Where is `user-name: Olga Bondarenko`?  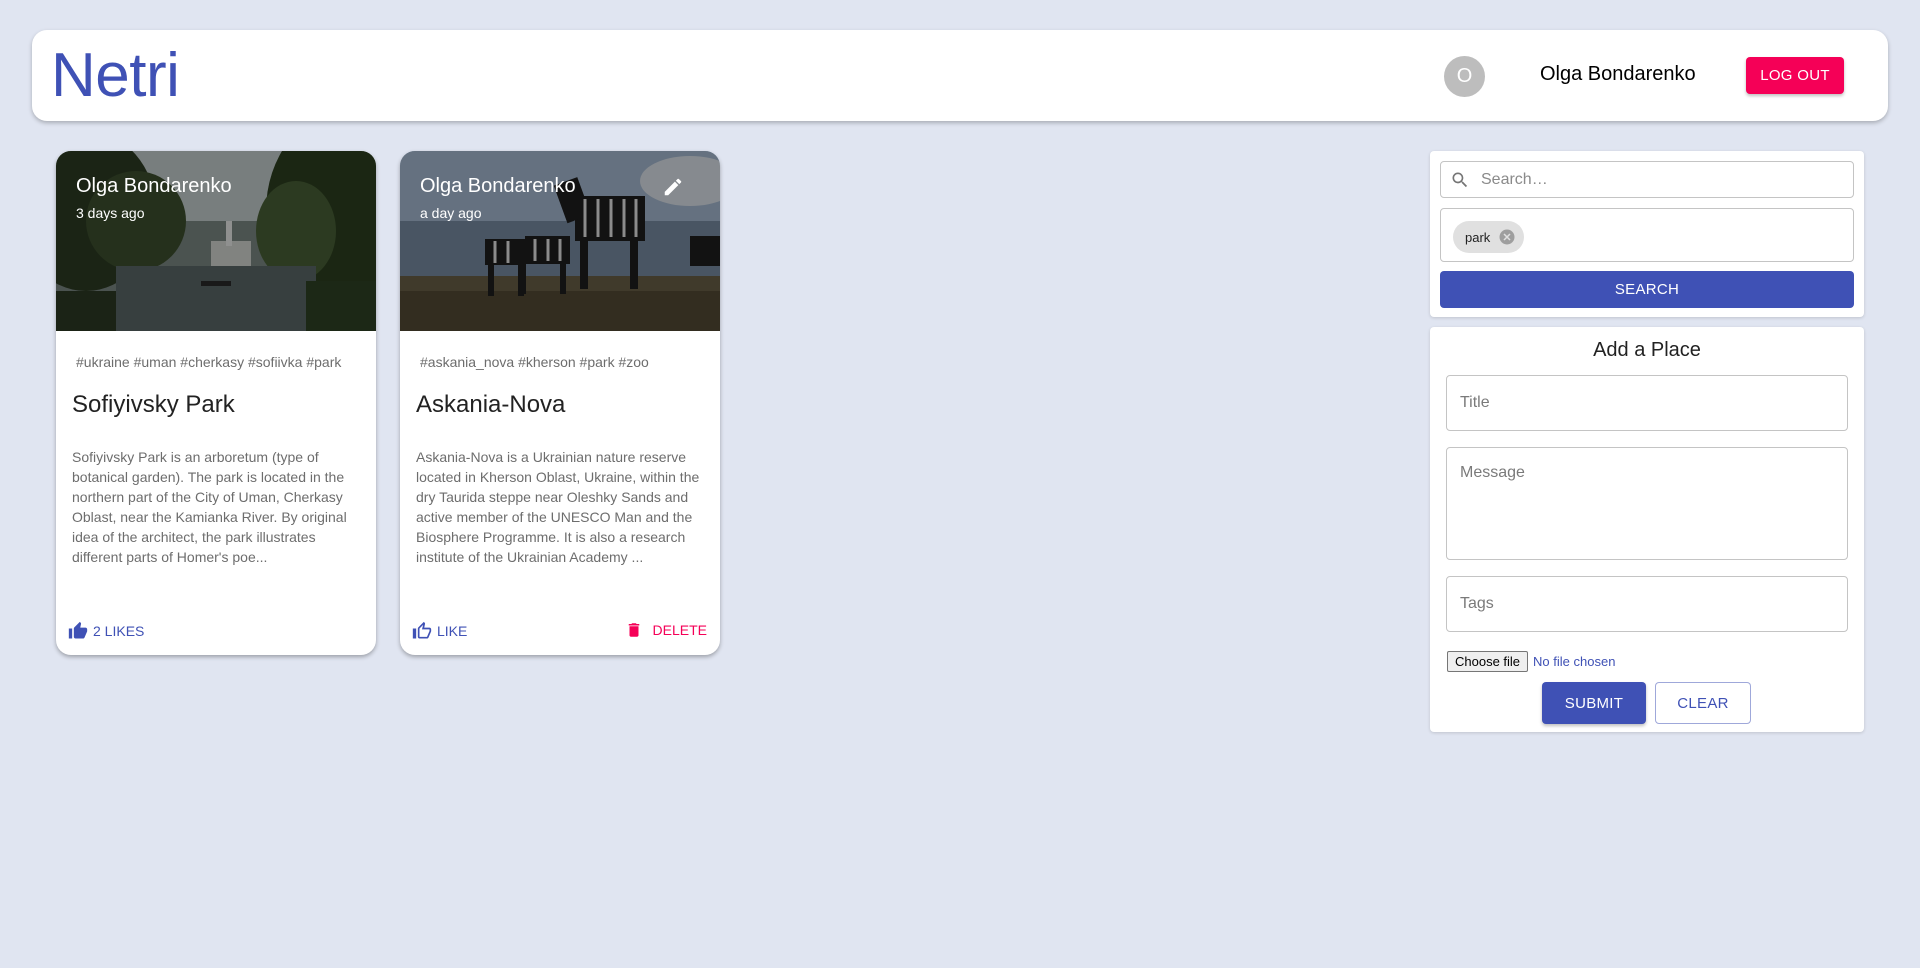
user-name: Olga Bondarenko is located at coordinates (1618, 74).